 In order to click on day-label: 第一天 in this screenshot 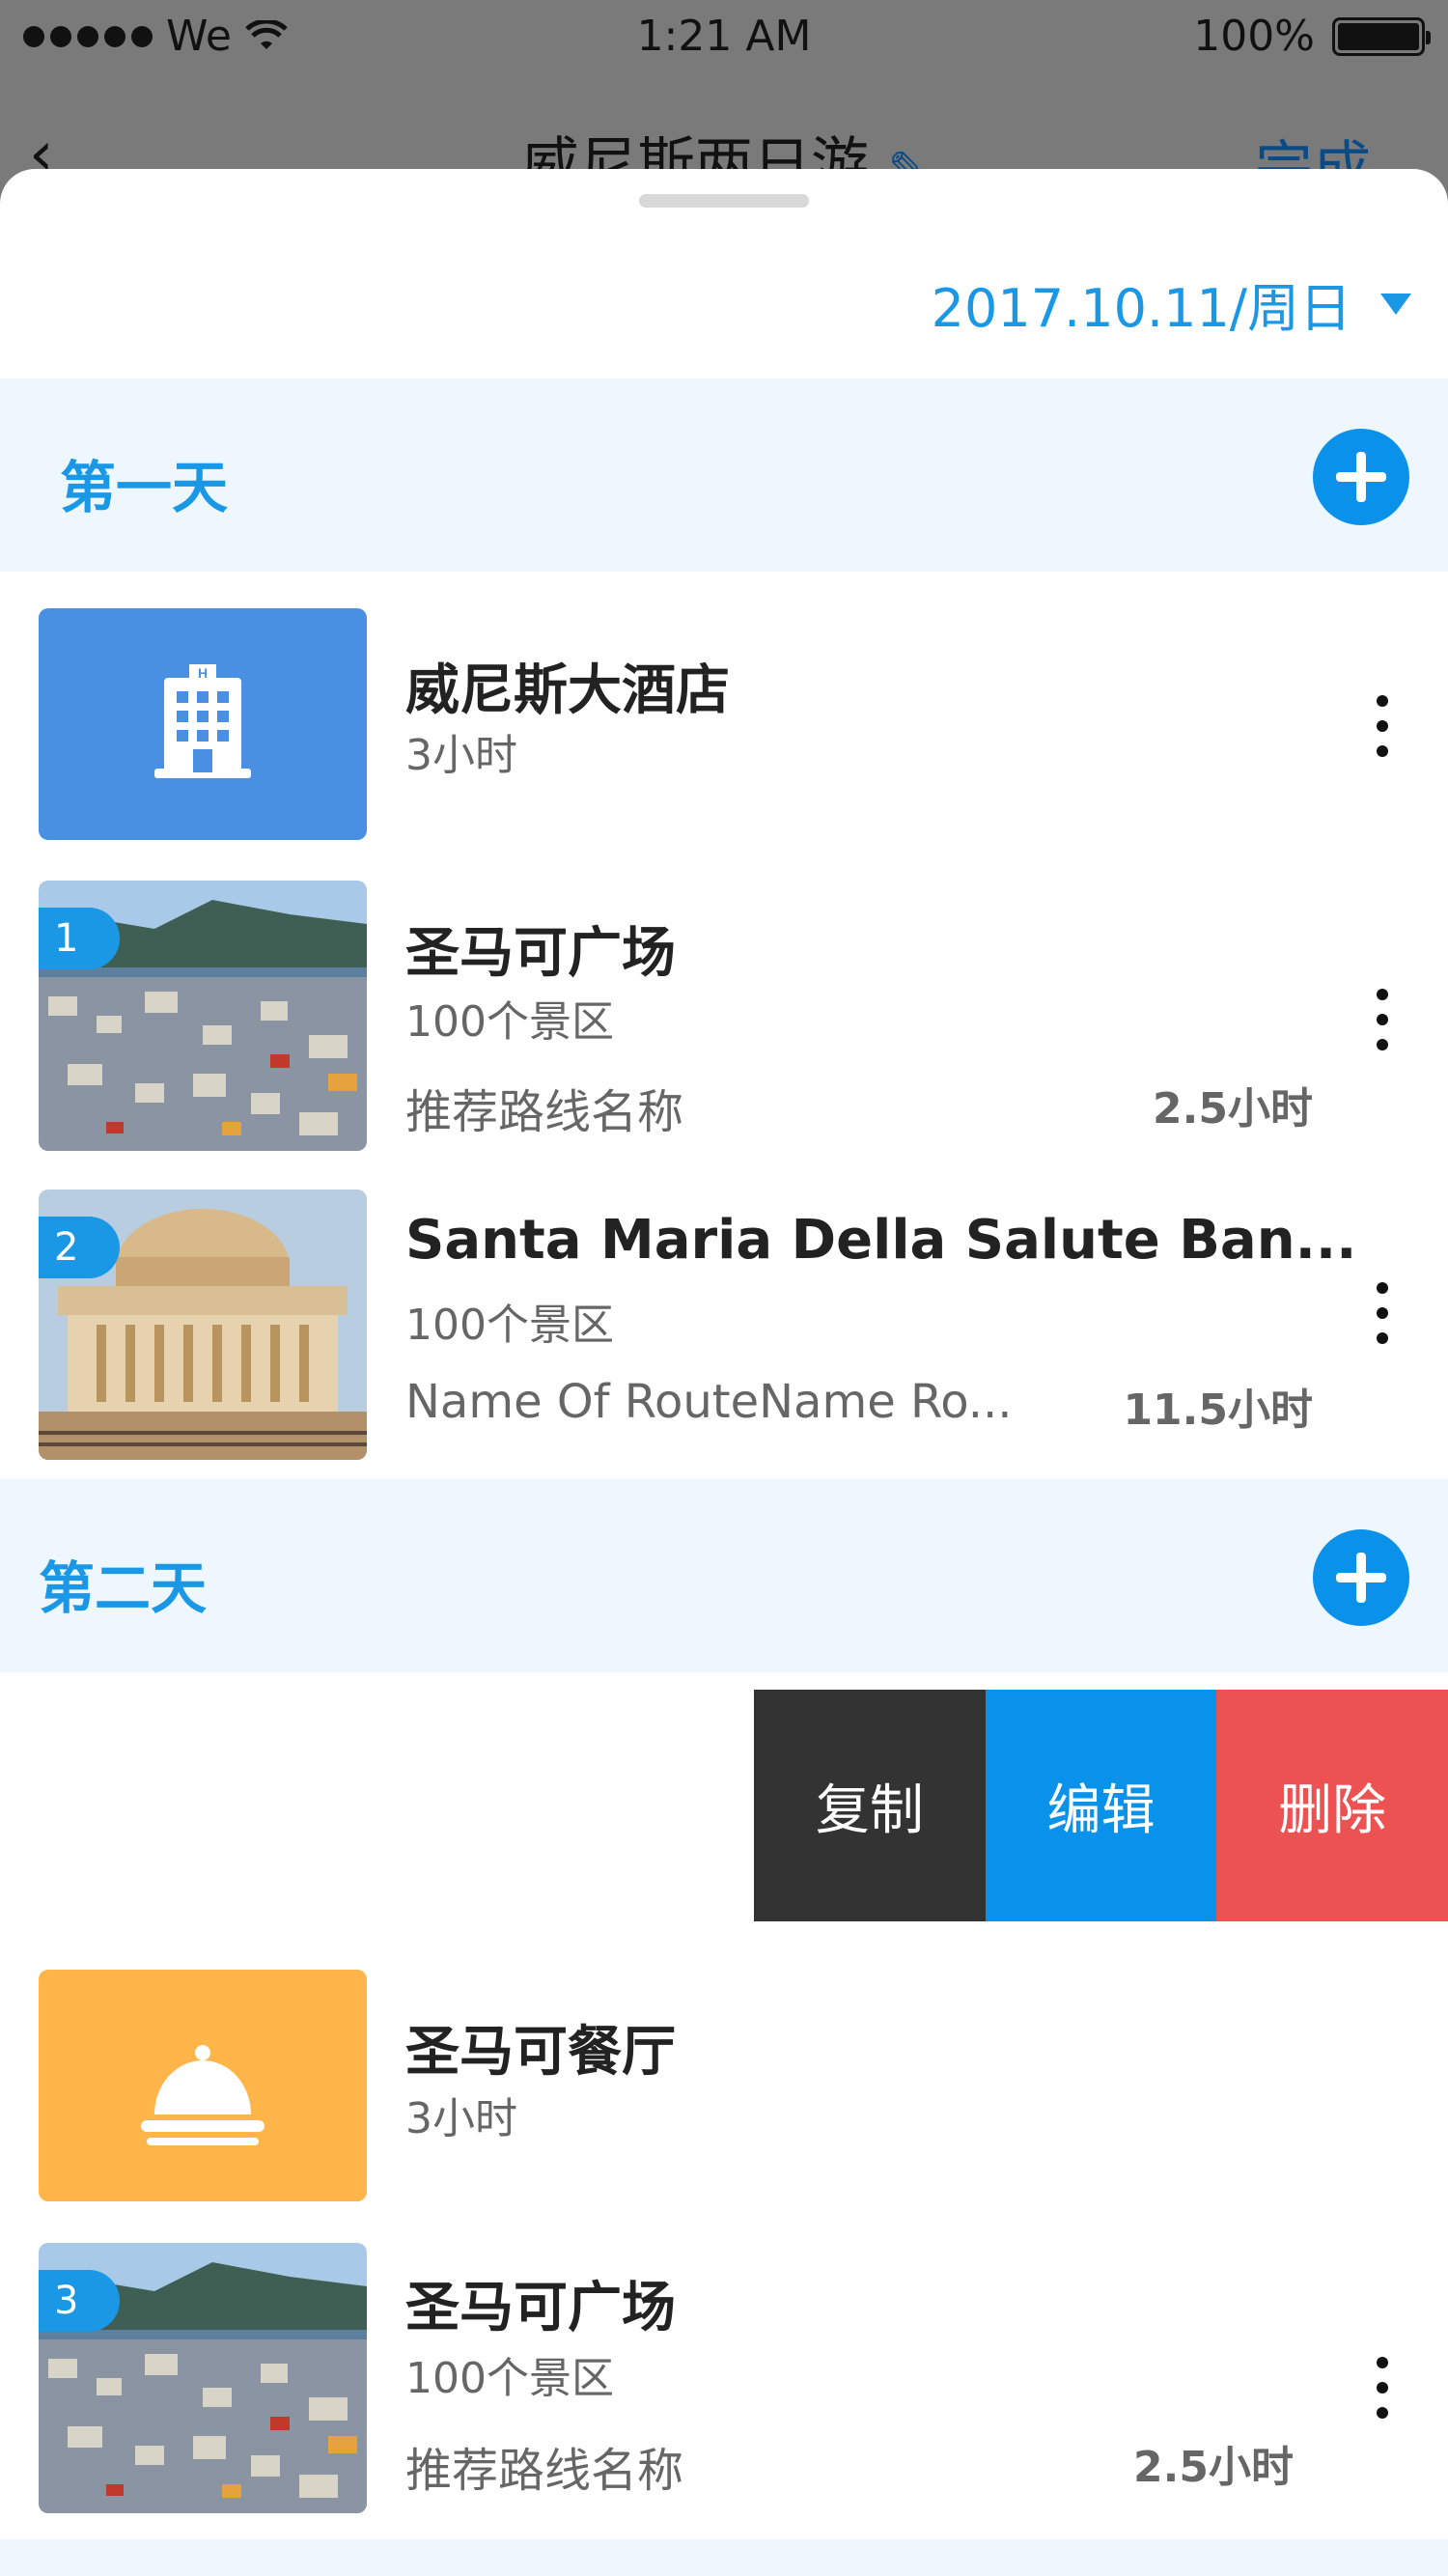, I will do `click(145, 488)`.